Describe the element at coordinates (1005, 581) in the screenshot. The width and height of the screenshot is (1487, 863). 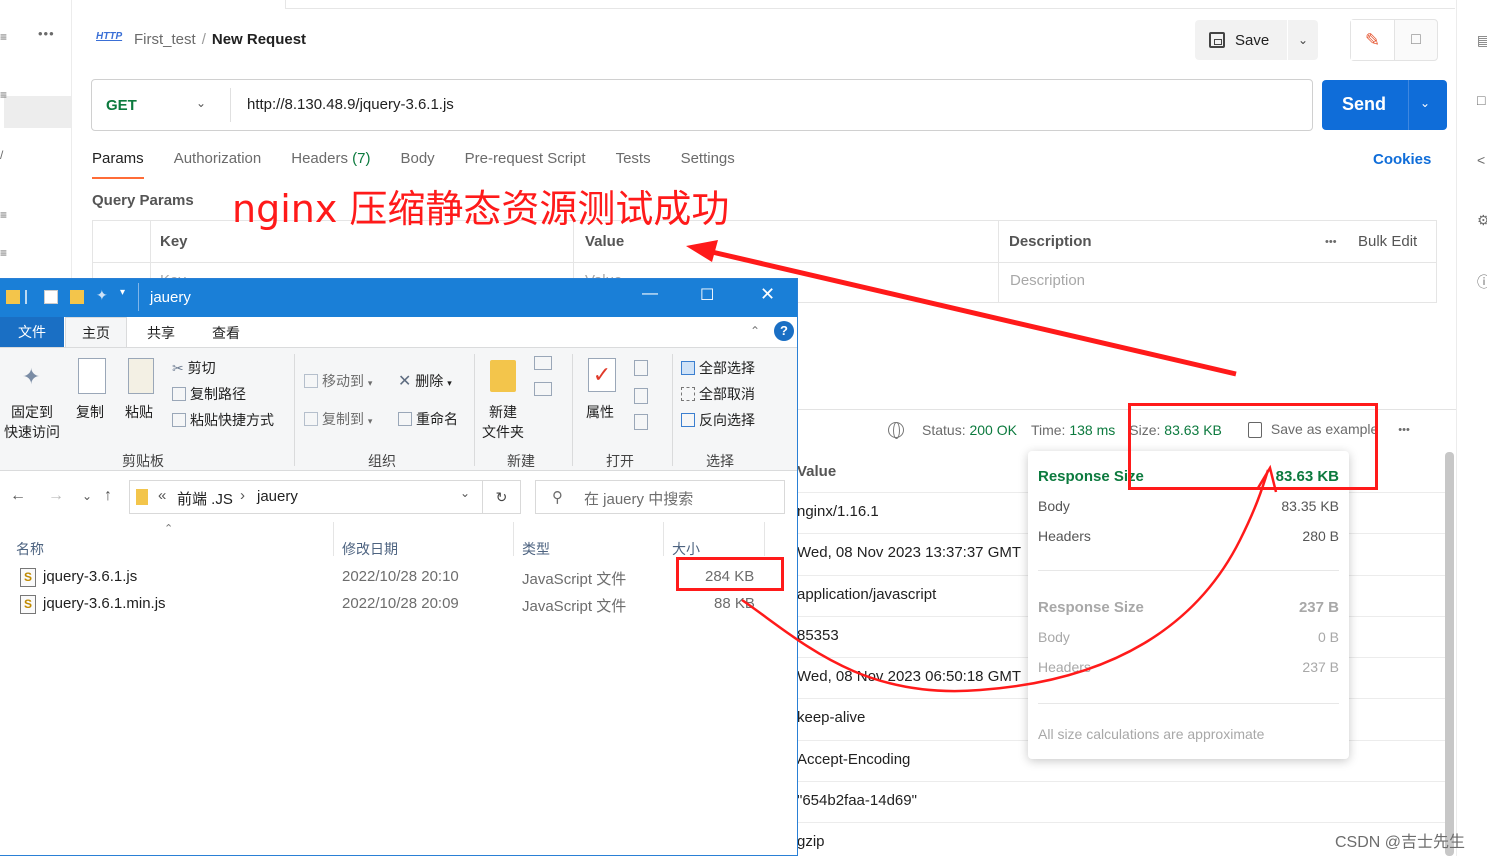
I see `curve-line` at that location.